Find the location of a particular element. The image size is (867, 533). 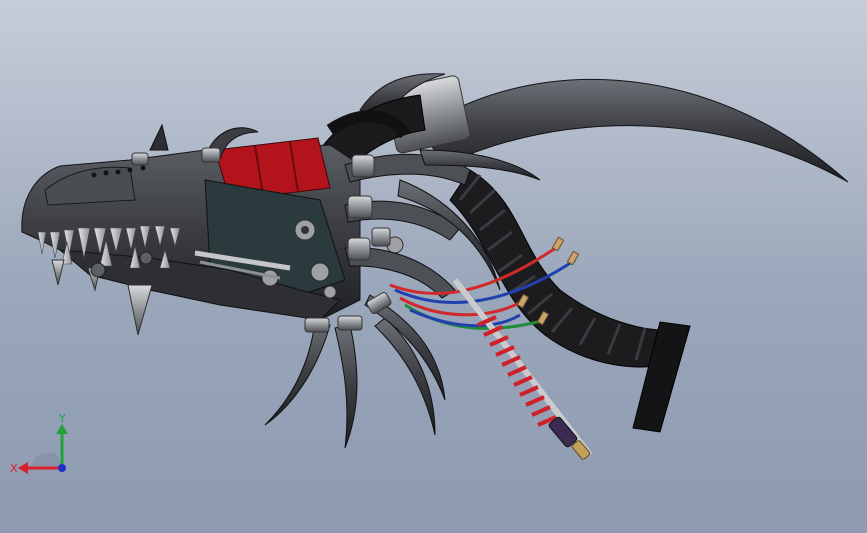

y-axis-arrow is located at coordinates (62, 429).